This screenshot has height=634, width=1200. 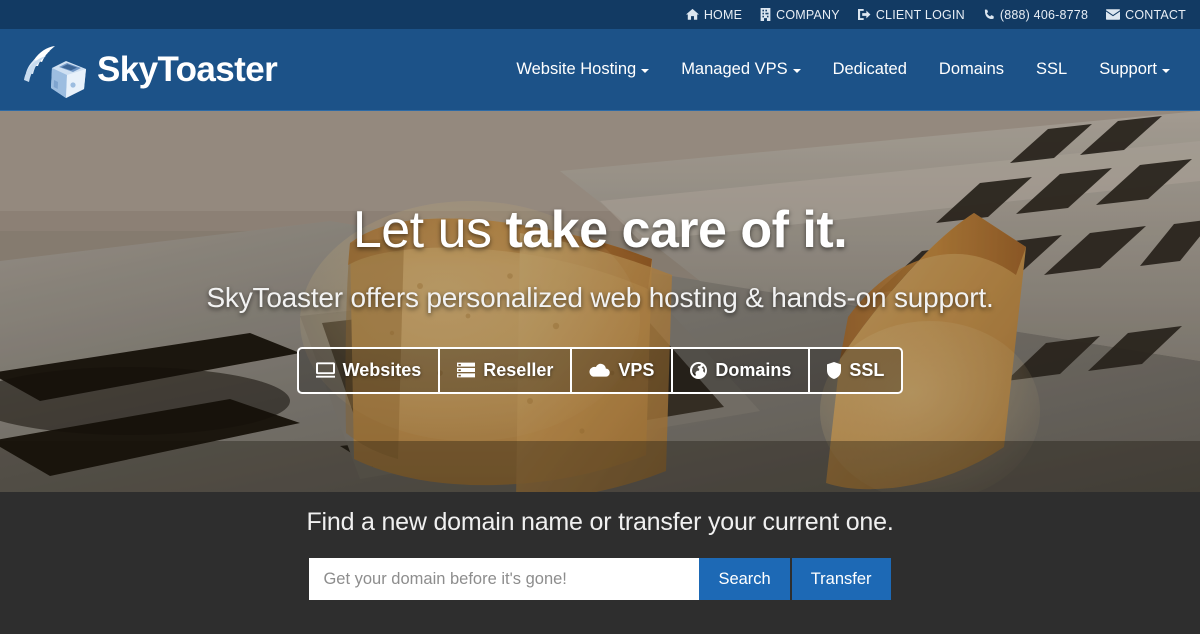 I want to click on hero-button-vps: VPS, so click(x=623, y=370).